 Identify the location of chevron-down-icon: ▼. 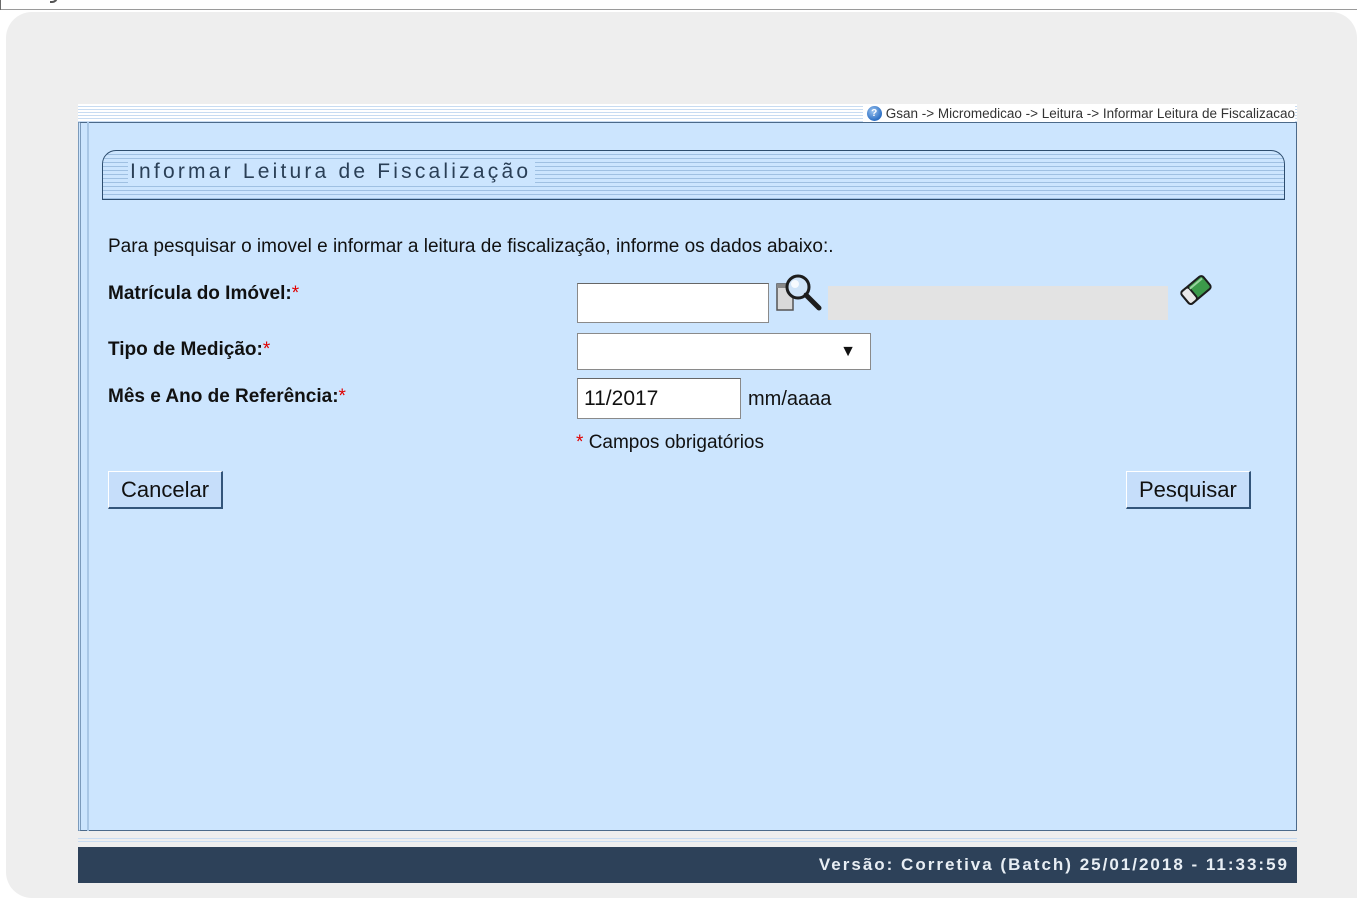
(848, 351).